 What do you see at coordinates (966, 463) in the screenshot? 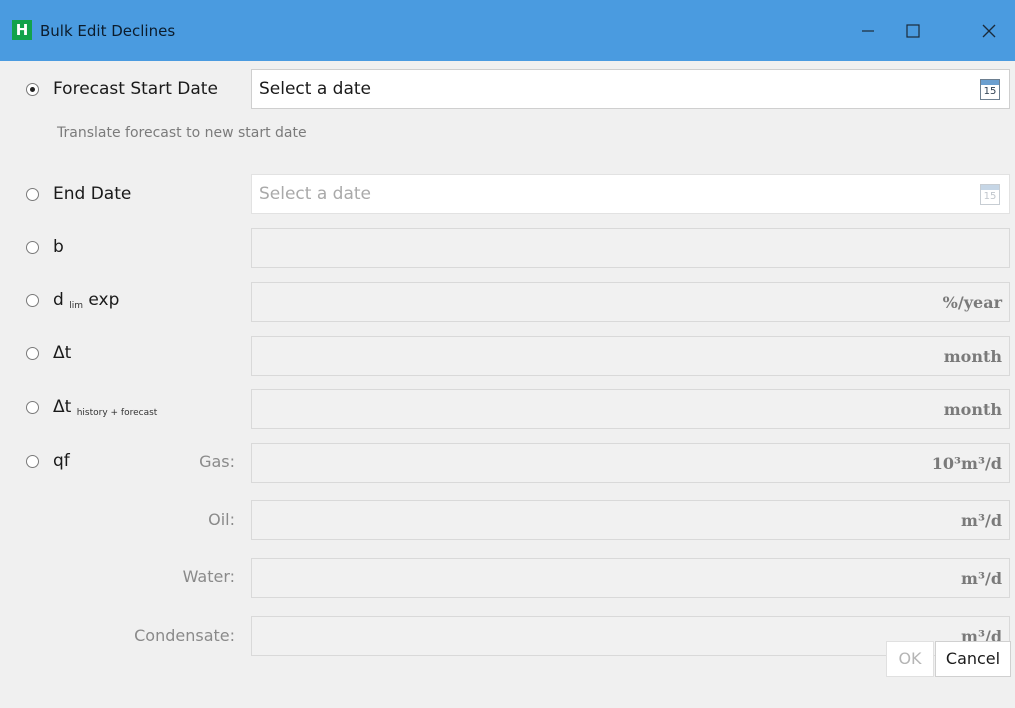
I see `gas-unit: 10³m³/d` at bounding box center [966, 463].